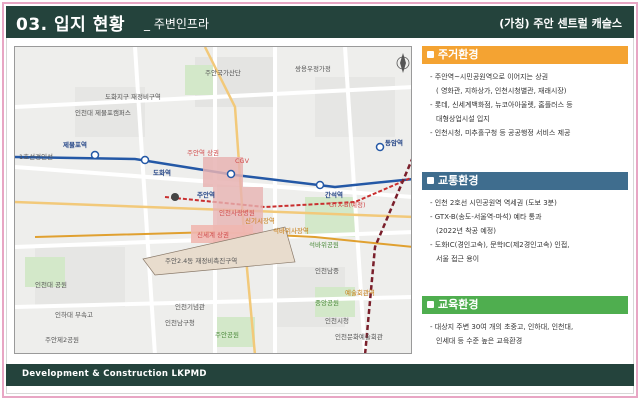  I want to click on transport-title: 교통환경, so click(458, 180).